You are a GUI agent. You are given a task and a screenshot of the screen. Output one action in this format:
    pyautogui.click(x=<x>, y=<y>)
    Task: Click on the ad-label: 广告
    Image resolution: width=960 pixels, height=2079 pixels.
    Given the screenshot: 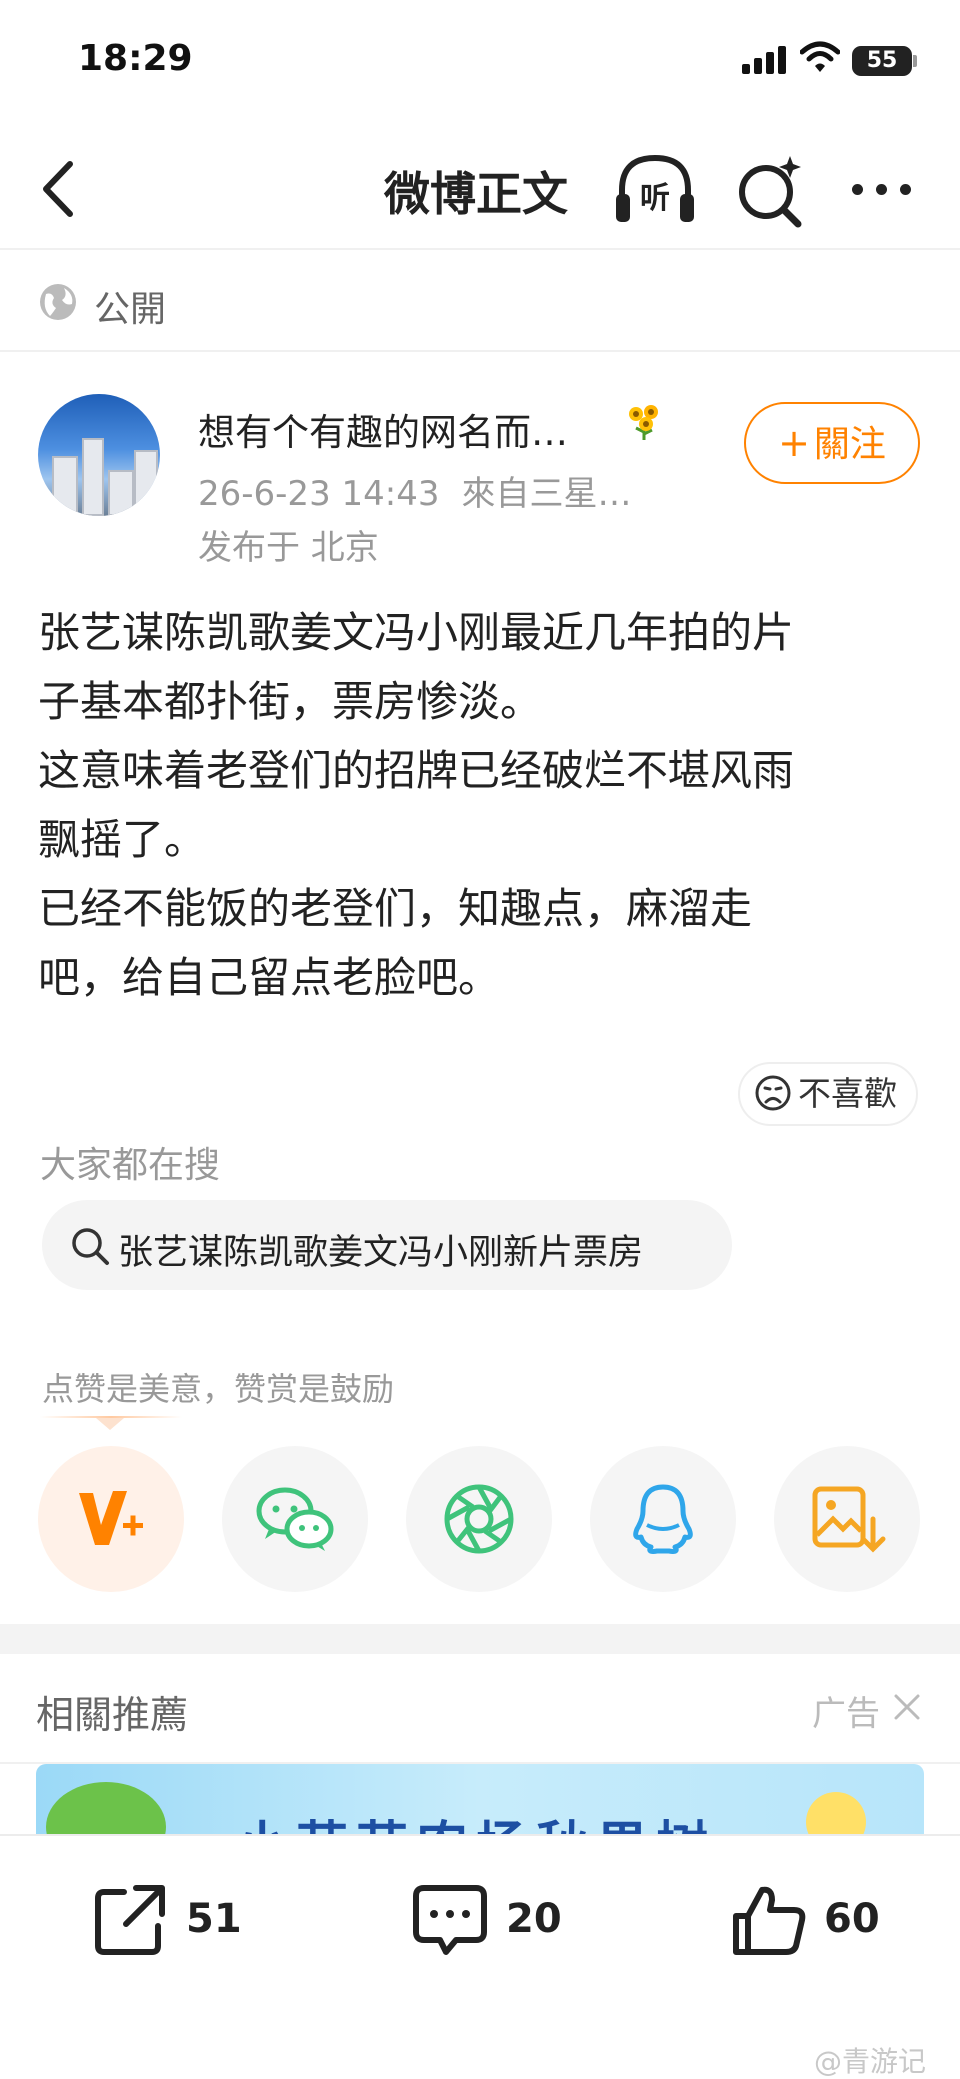 What is the action you would take?
    pyautogui.click(x=846, y=1714)
    